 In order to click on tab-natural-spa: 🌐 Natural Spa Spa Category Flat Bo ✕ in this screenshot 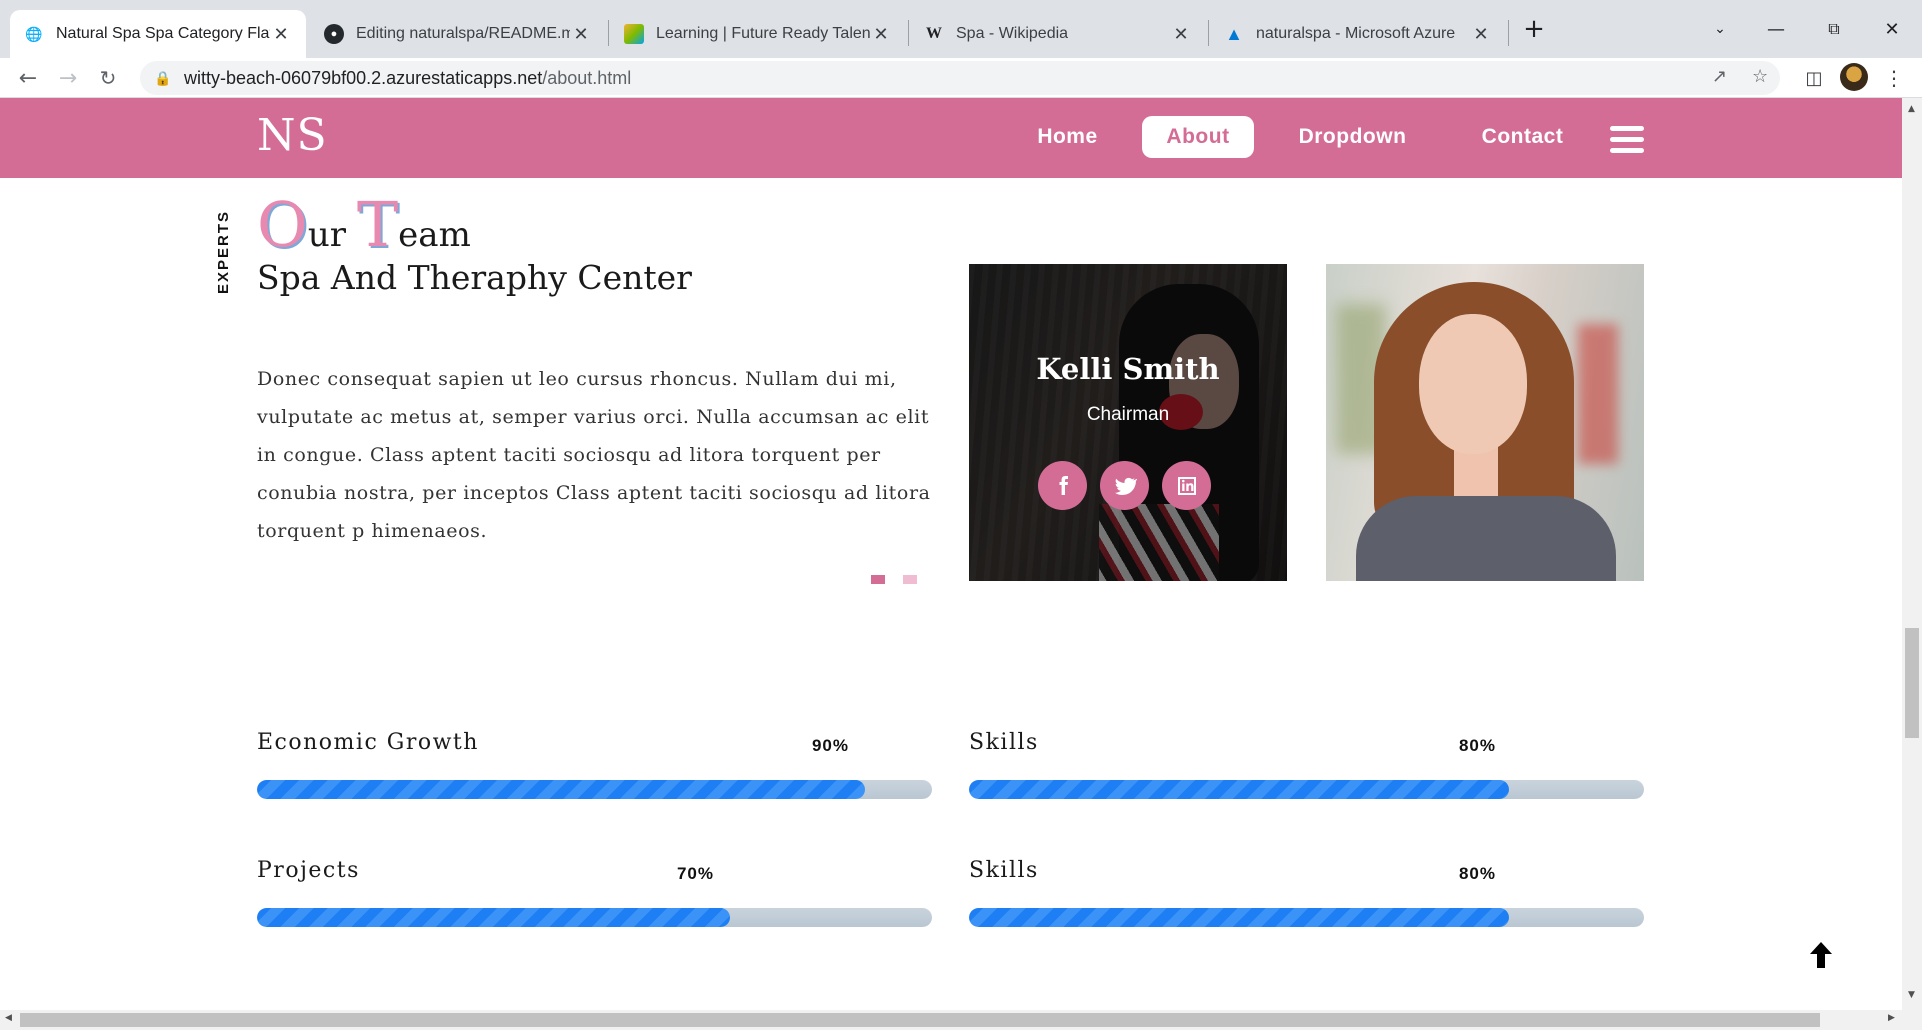, I will do `click(158, 34)`.